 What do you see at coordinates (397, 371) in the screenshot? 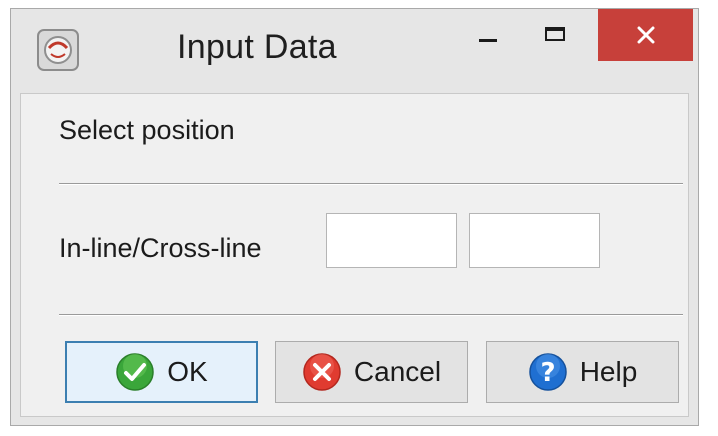
I see `cancel-label: Cancel` at bounding box center [397, 371].